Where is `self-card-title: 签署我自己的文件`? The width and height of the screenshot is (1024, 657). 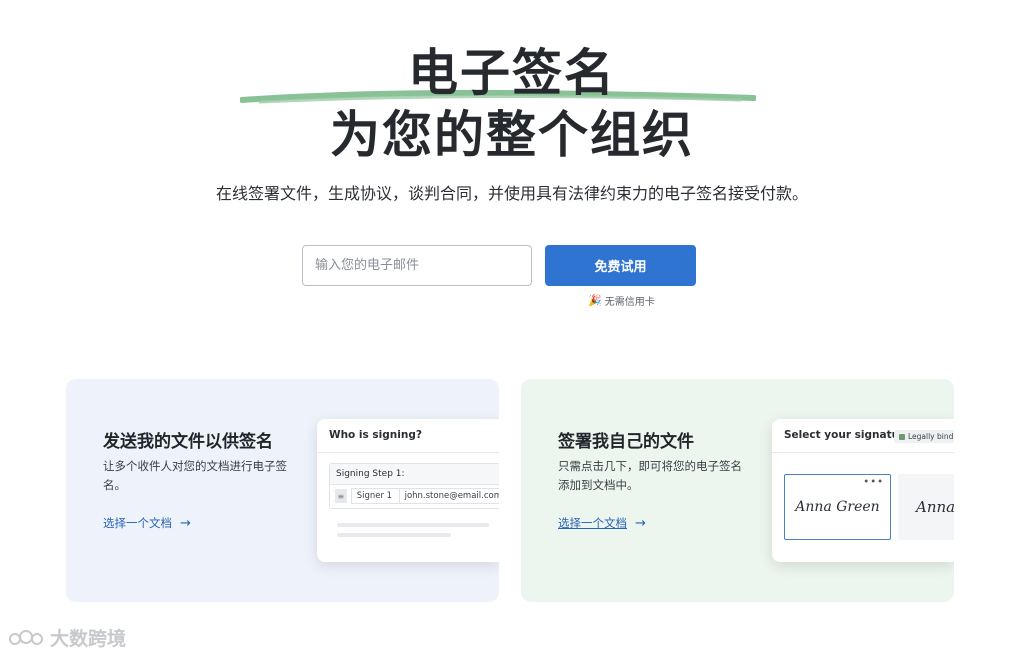
self-card-title: 签署我自己的文件 is located at coordinates (626, 442).